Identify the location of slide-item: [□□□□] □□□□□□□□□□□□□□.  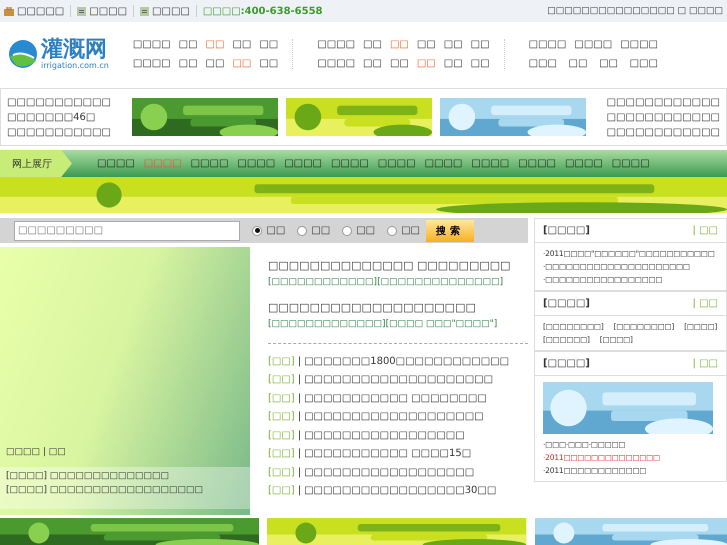
(125, 476).